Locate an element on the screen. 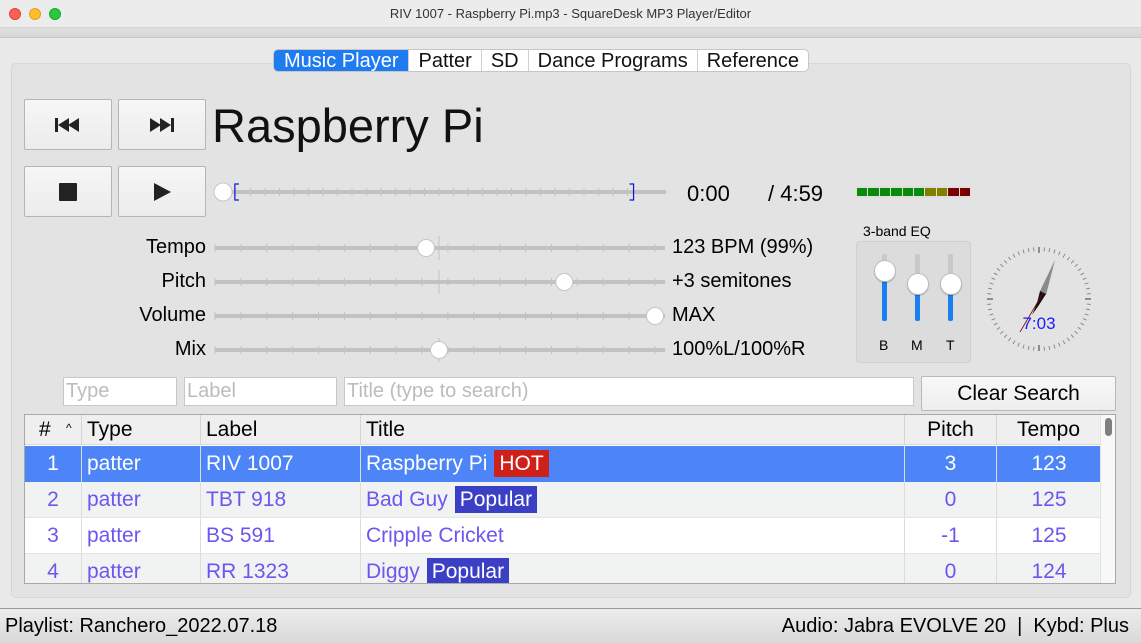 Image resolution: width=1141 pixels, height=643 pixels. tab-sd: SD is located at coordinates (505, 60).